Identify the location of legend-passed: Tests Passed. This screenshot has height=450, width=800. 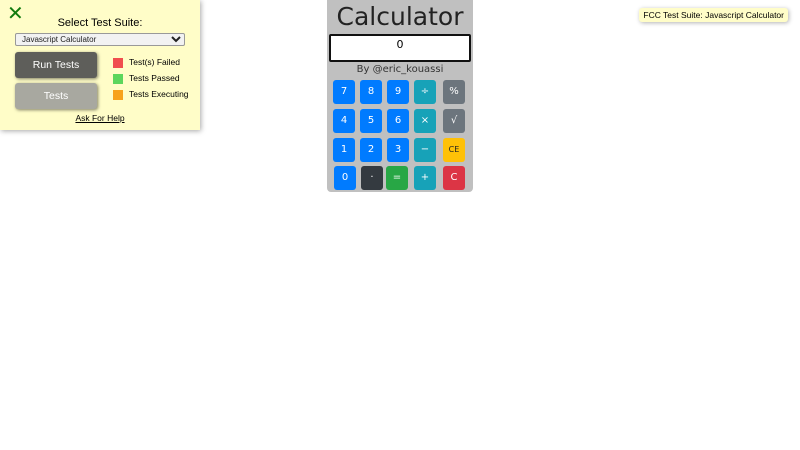
(146, 78).